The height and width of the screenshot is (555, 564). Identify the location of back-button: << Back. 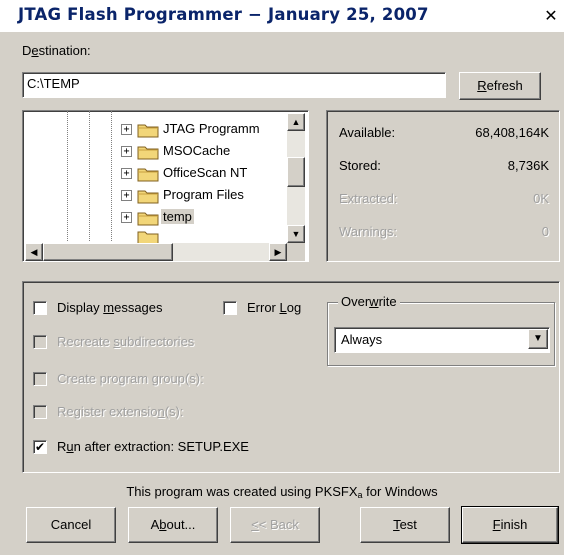
(275, 525).